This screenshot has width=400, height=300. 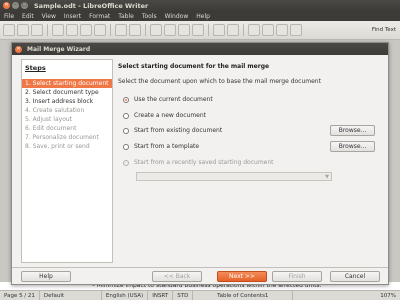 I want to click on edit-file-icon, so click(x=58, y=30).